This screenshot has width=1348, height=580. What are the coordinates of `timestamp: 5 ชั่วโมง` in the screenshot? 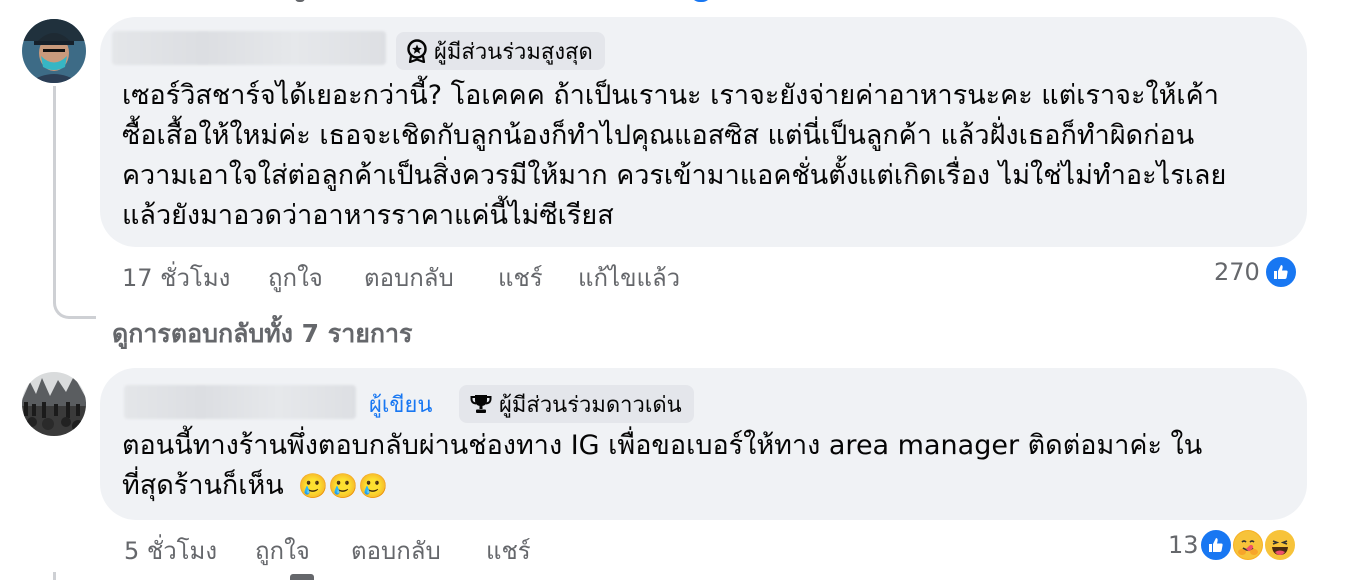 It's located at (170, 550).